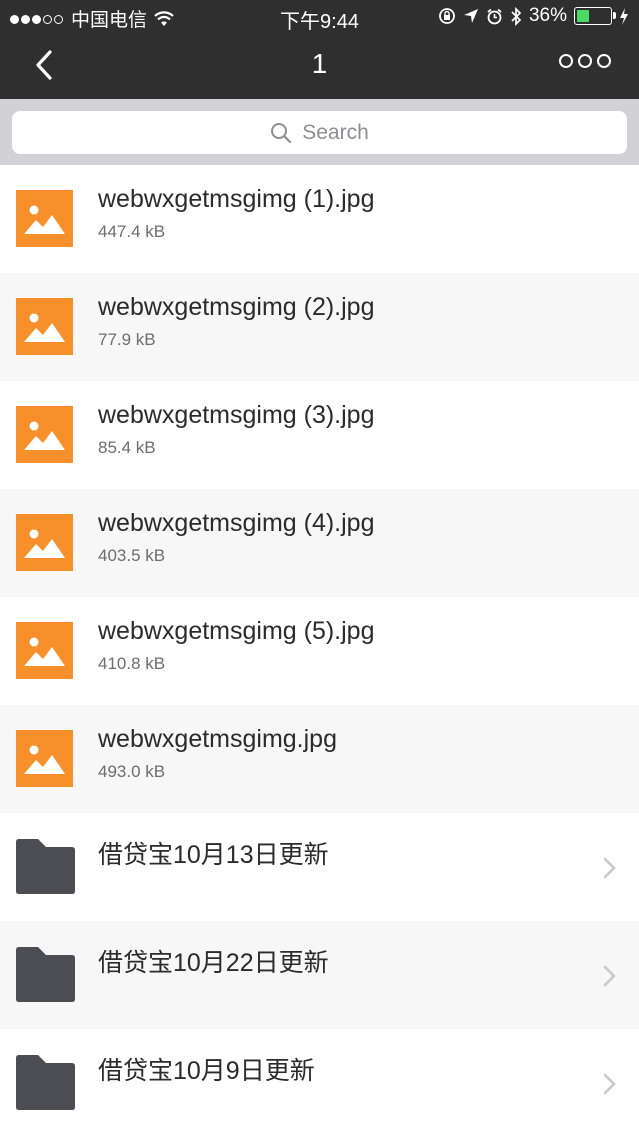 This screenshot has width=639, height=1137. Describe the element at coordinates (583, 16) in the screenshot. I see `battery-level-fill` at that location.